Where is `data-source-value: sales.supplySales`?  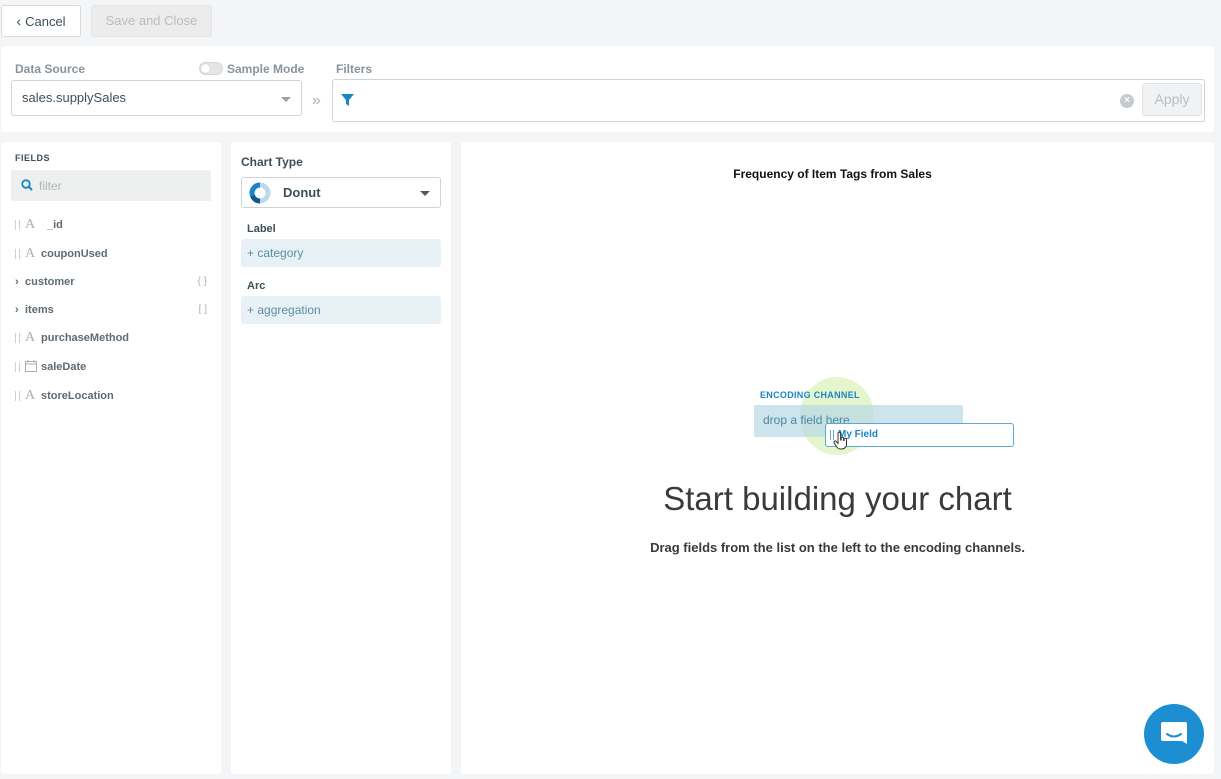 data-source-value: sales.supplySales is located at coordinates (74, 97).